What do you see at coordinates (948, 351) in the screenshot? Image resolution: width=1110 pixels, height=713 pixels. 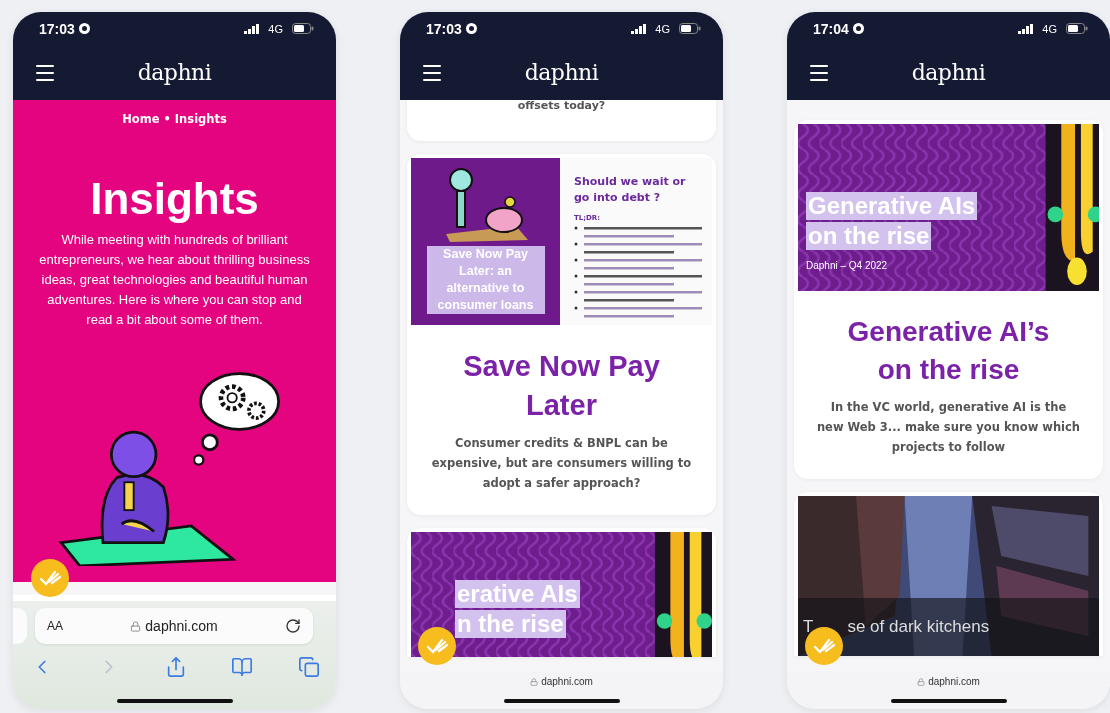 I see `article-title: Generative AI’s on the rise` at bounding box center [948, 351].